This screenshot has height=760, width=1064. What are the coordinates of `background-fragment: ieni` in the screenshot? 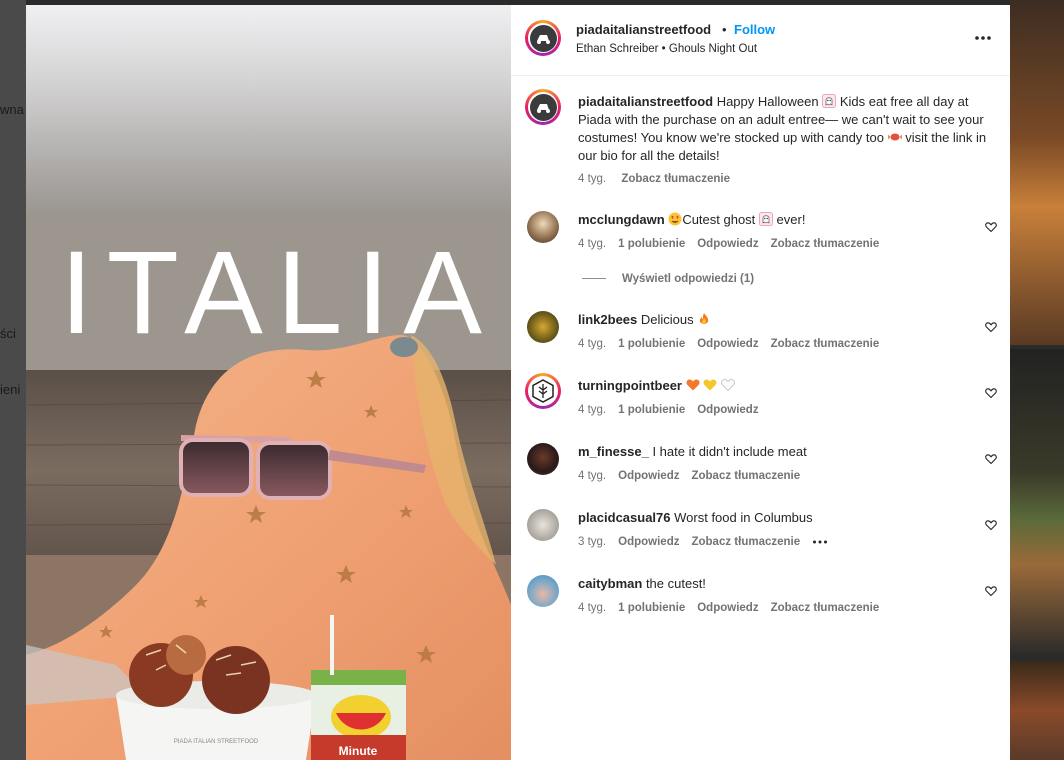 It's located at (10, 389).